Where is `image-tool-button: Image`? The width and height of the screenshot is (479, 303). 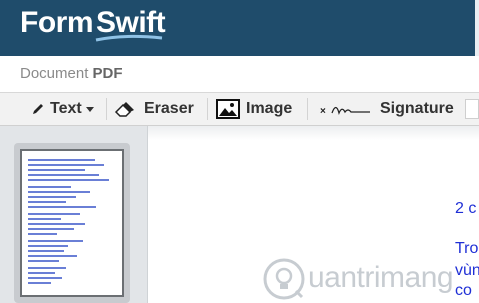
image-tool-button: Image is located at coordinates (254, 109).